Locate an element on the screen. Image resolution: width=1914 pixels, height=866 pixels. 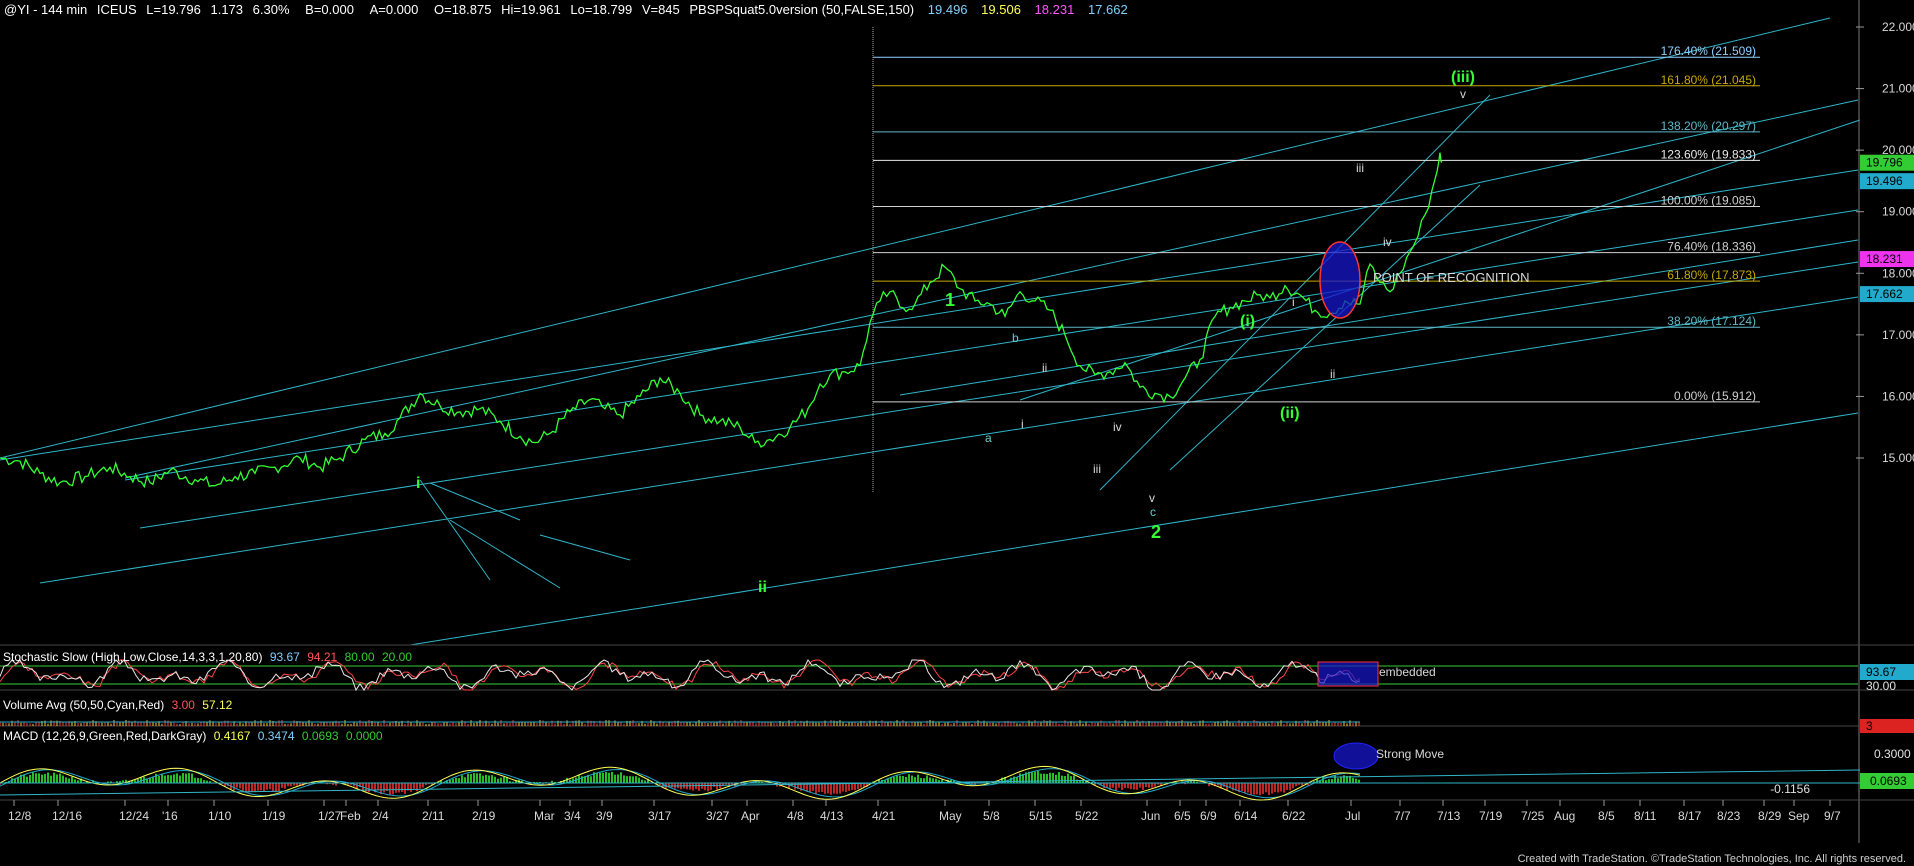
price-badge-label: 17.662 is located at coordinates (1884, 294).